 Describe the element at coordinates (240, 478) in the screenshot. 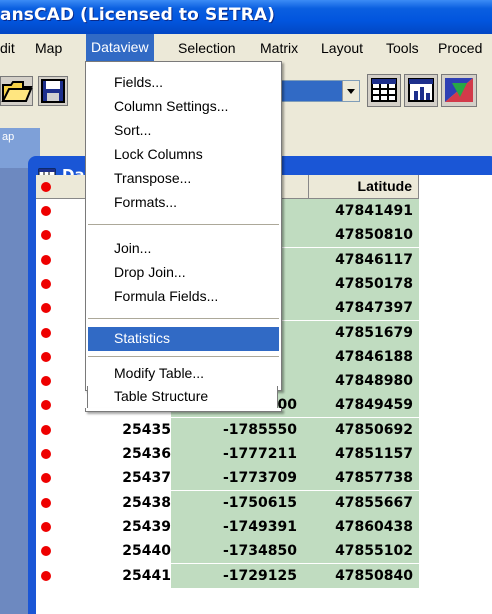

I see `cell-longitude: -1773709` at that location.